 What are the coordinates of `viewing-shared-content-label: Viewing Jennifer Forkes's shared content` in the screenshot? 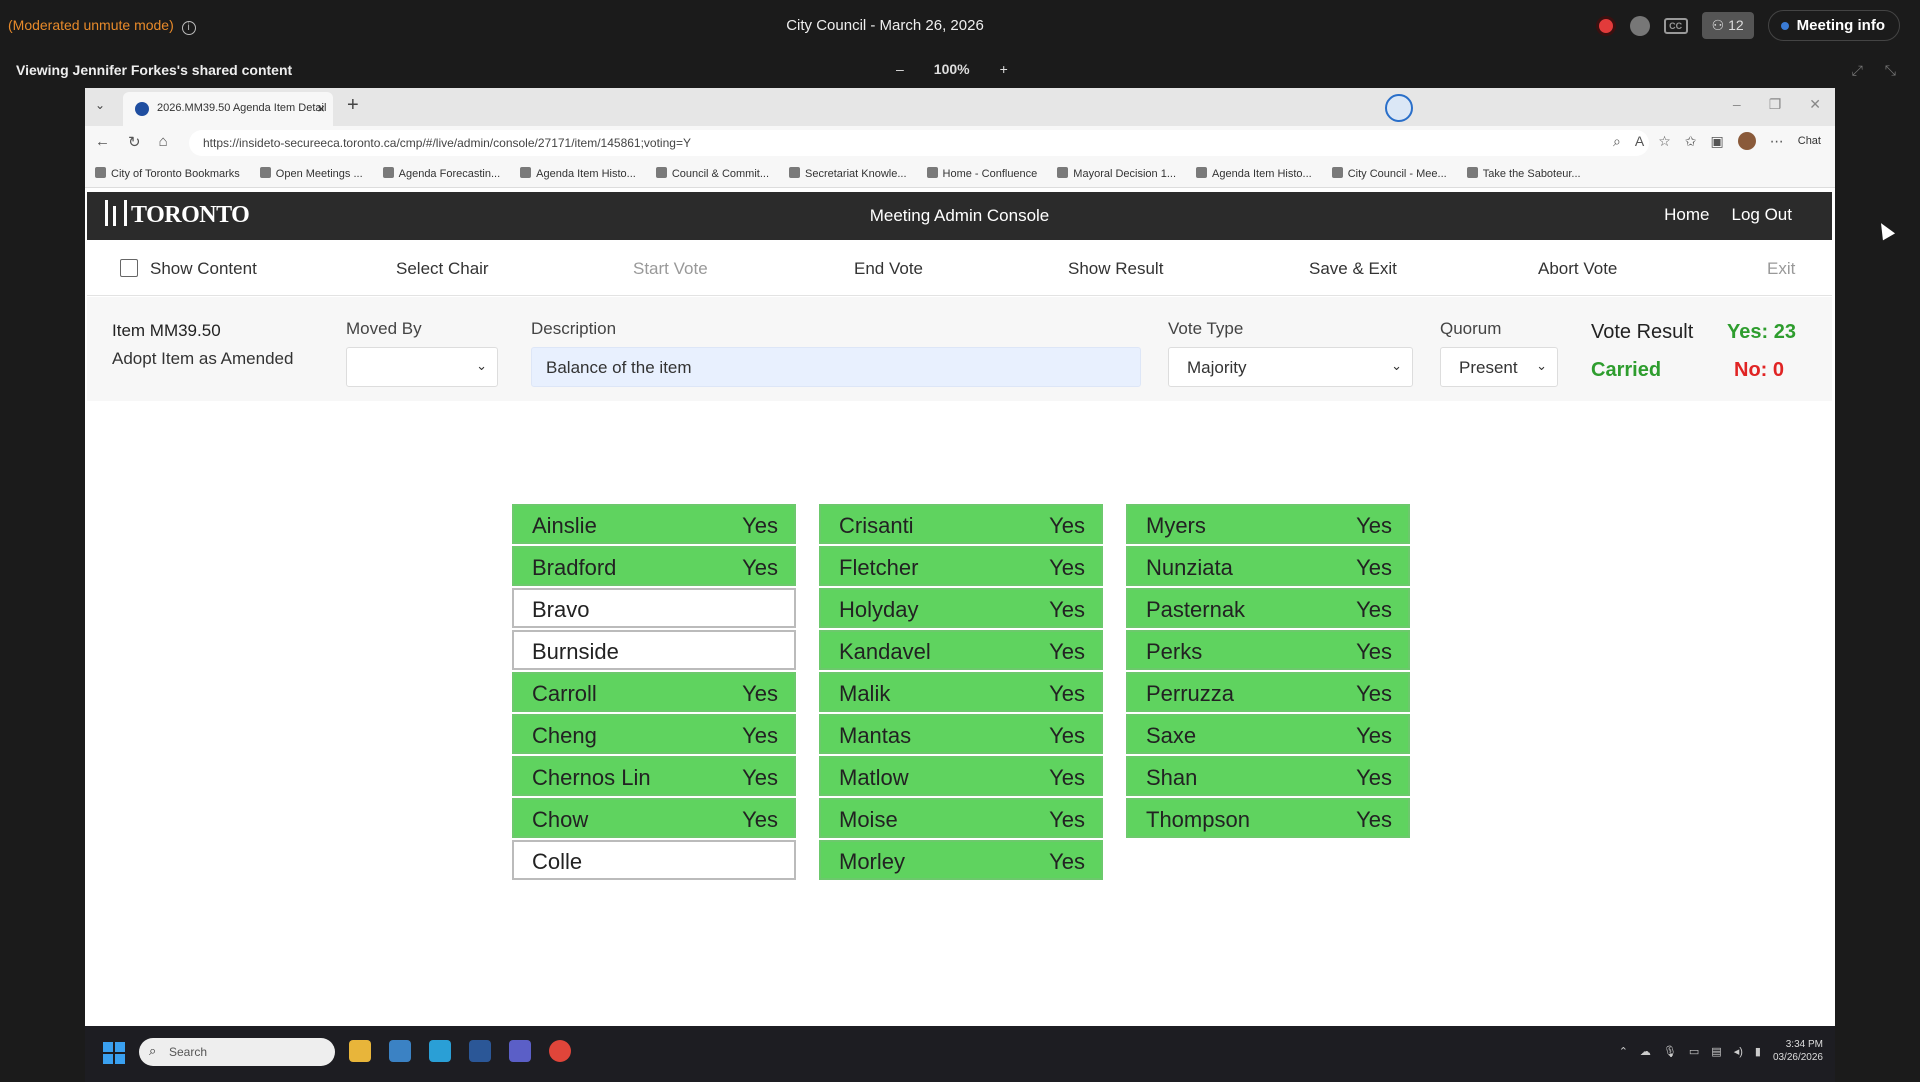 It's located at (154, 70).